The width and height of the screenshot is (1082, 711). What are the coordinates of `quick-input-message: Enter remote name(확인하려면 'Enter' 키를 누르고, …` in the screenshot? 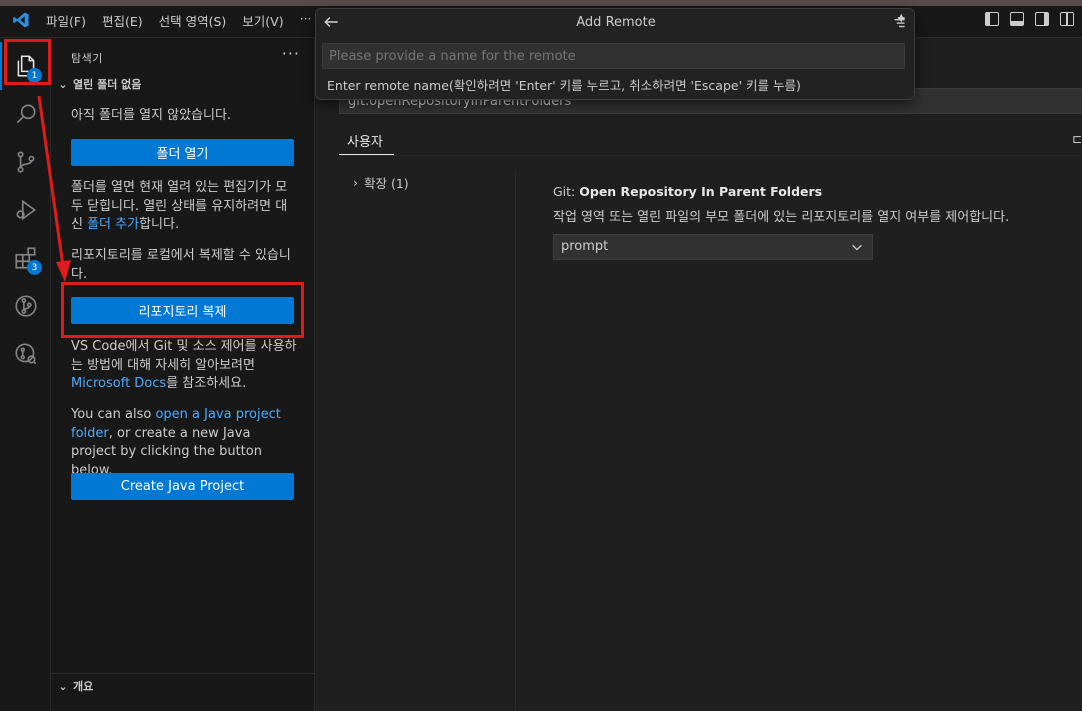 It's located at (564, 85).